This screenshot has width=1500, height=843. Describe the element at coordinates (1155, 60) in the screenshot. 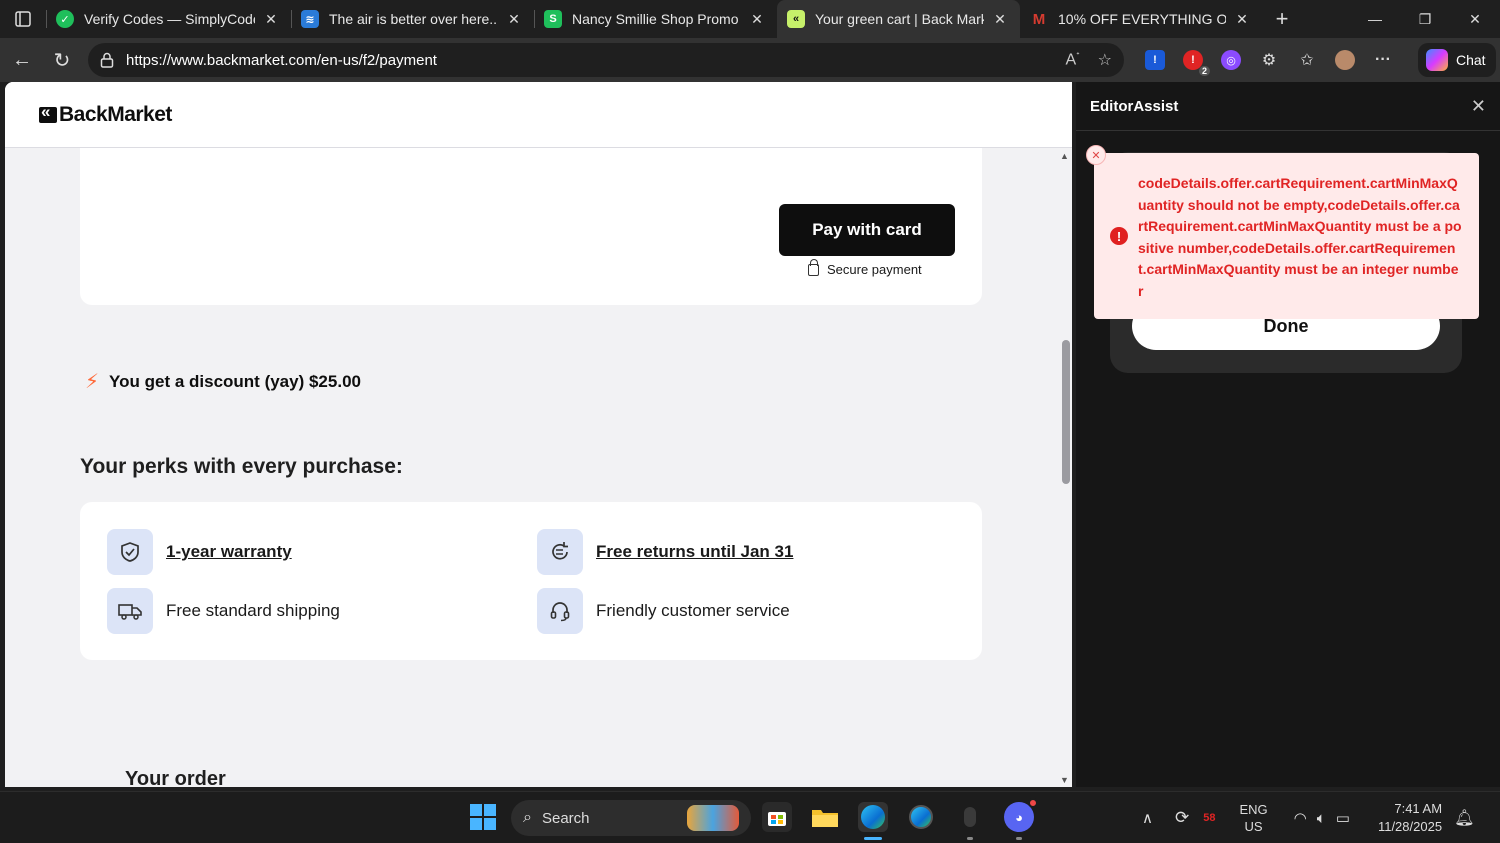

I see `shield-extension-icon: !` at that location.